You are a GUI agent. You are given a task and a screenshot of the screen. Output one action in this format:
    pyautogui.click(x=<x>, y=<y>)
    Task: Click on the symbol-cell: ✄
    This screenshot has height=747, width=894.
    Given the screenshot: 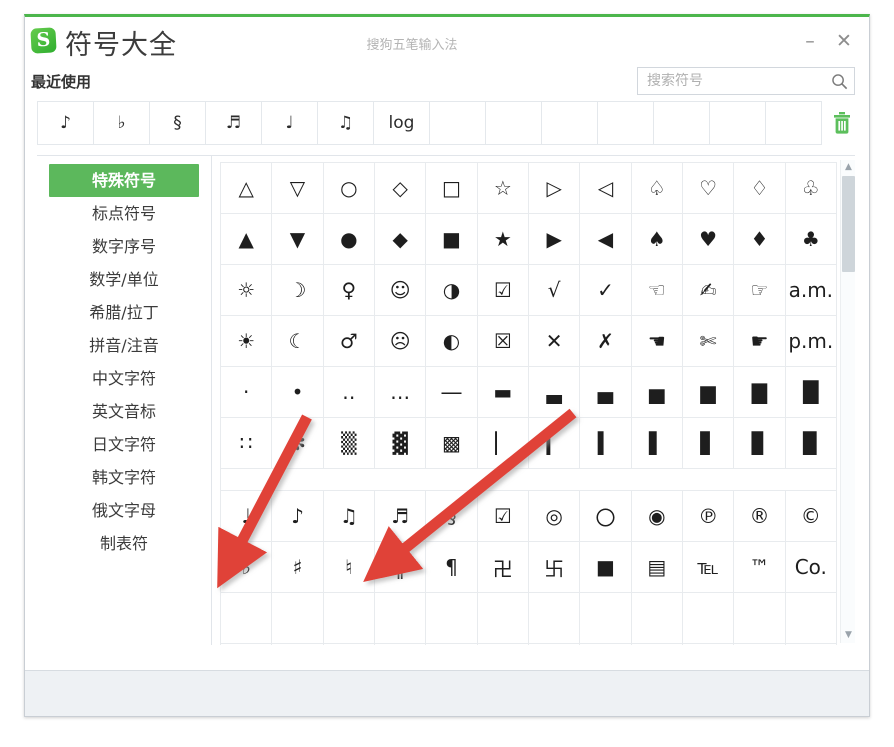 What is the action you would take?
    pyautogui.click(x=708, y=341)
    